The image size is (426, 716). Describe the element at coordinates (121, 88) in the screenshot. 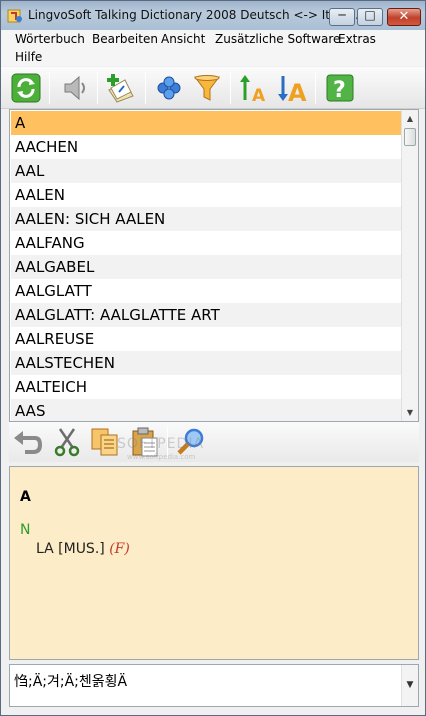

I see `add-word-icon` at that location.